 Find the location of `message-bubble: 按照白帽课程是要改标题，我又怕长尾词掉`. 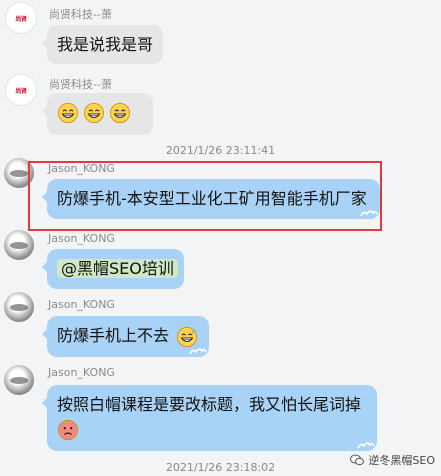

message-bubble: 按照白帽课程是要改标题，我又怕长尾词掉 is located at coordinates (209, 418).